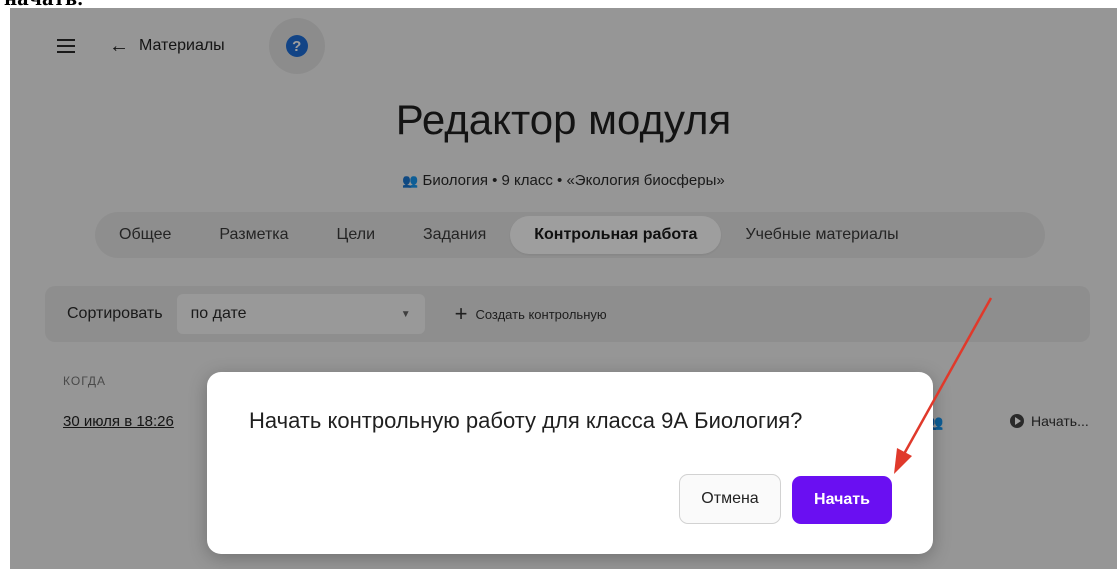  What do you see at coordinates (730, 499) in the screenshot?
I see `cancel-button: Отмена` at bounding box center [730, 499].